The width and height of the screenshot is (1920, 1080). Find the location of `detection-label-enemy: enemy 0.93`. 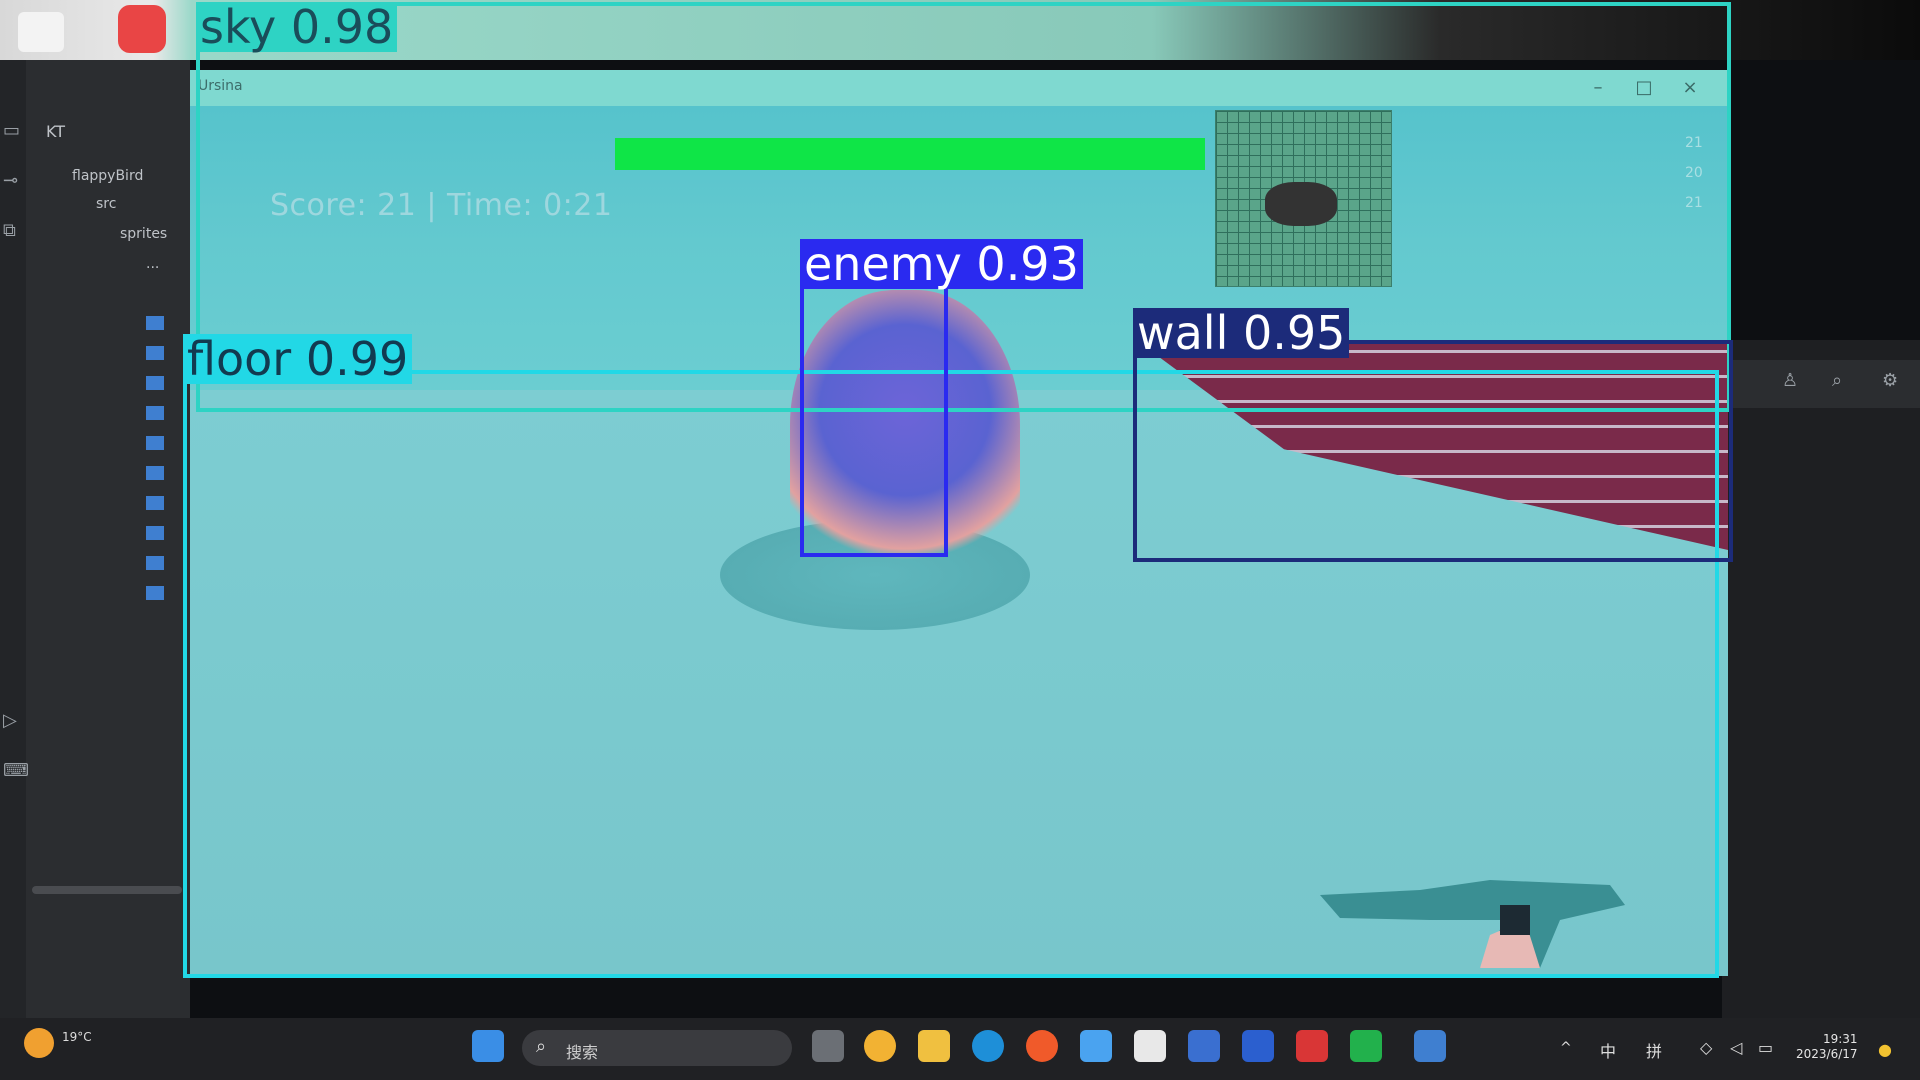

detection-label-enemy: enemy 0.93 is located at coordinates (941, 264).